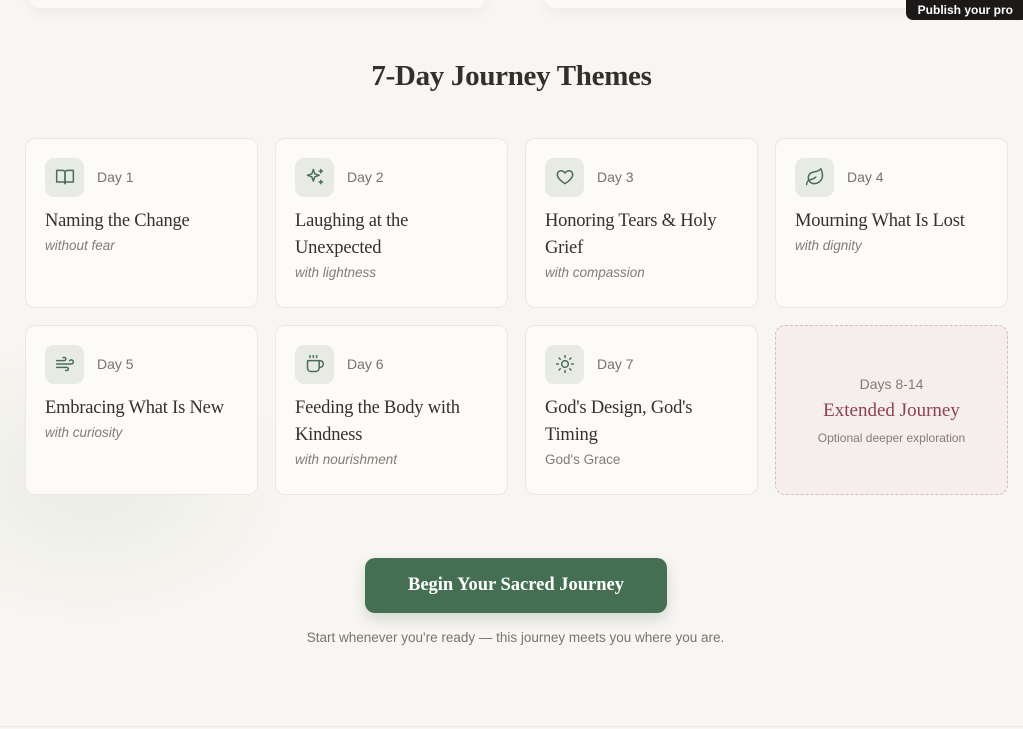 The height and width of the screenshot is (729, 1023). What do you see at coordinates (511, 726) in the screenshot?
I see `section-divider` at bounding box center [511, 726].